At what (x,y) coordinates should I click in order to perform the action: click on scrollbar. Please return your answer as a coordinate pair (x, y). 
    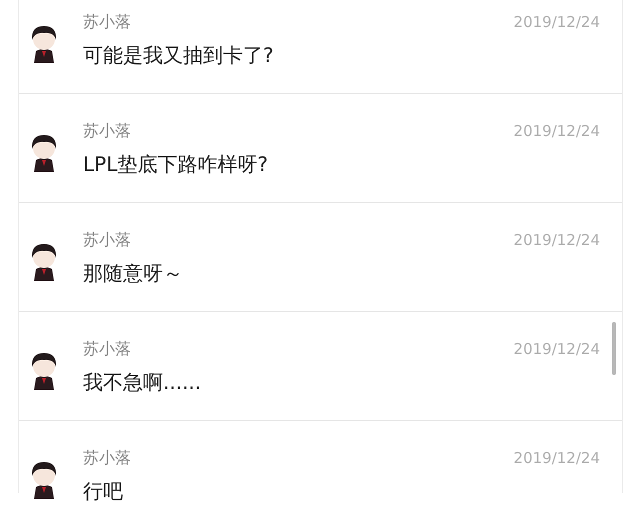
    Looking at the image, I should click on (614, 348).